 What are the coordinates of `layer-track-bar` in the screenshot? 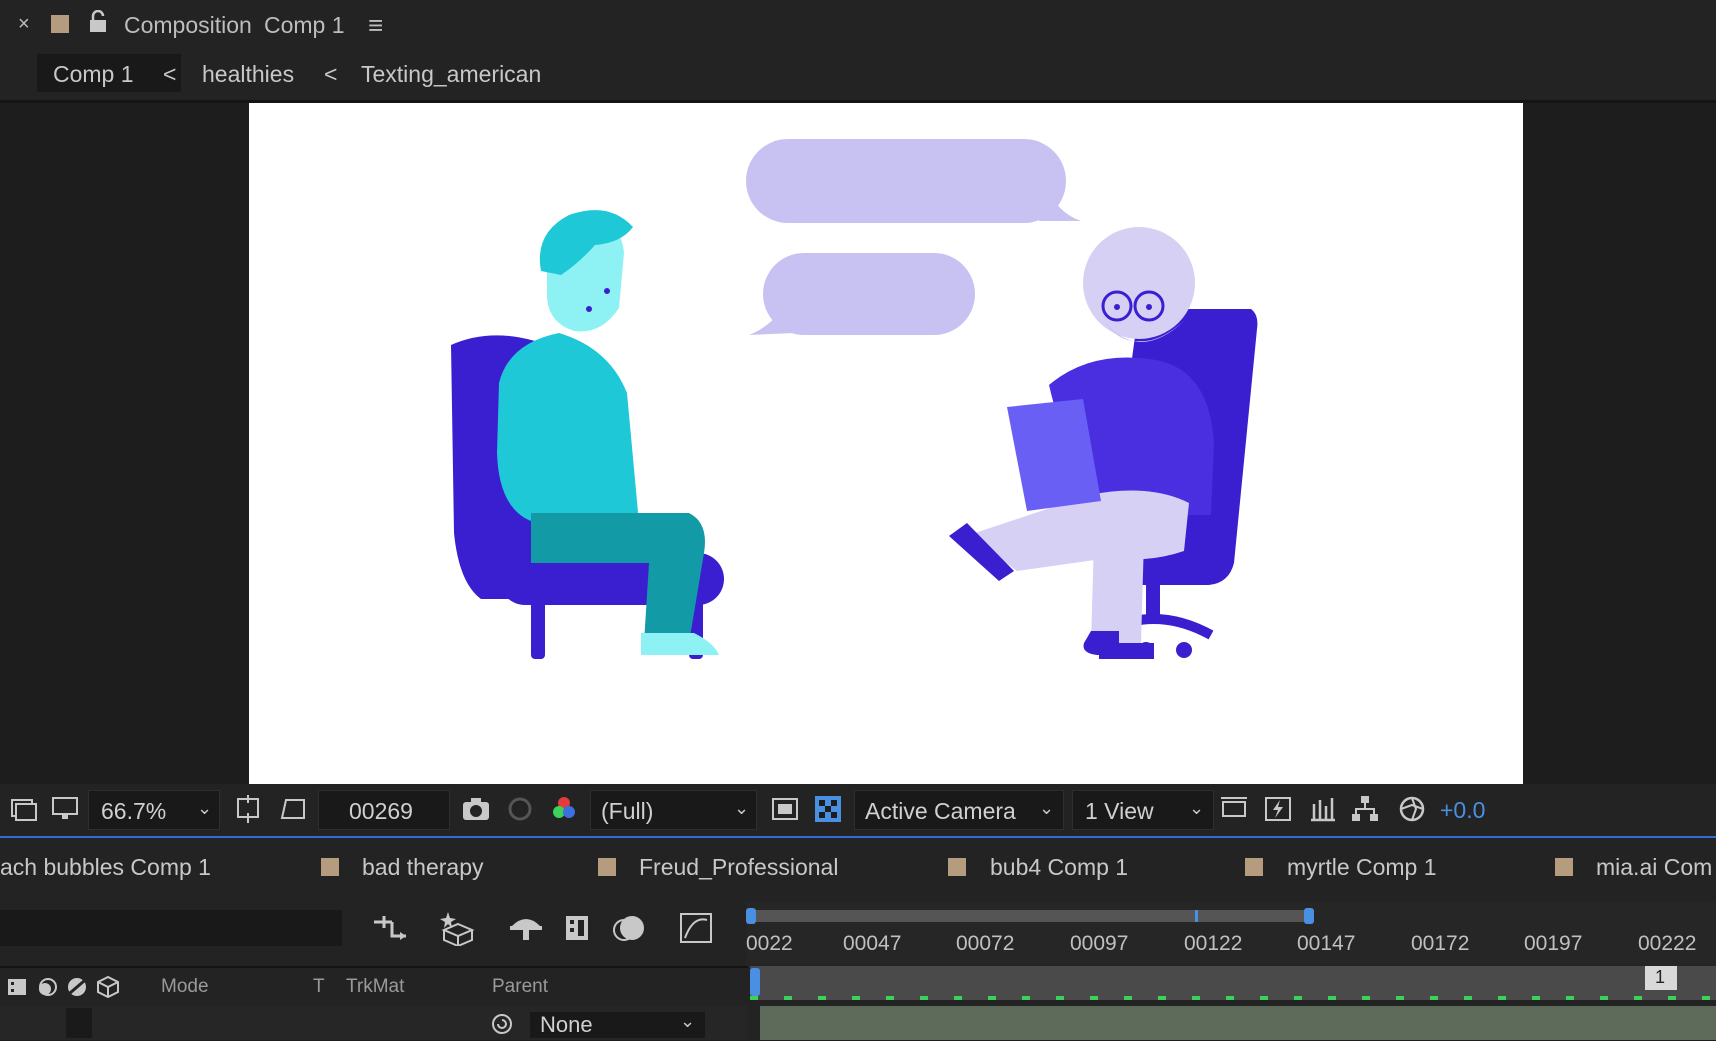 It's located at (1238, 1023).